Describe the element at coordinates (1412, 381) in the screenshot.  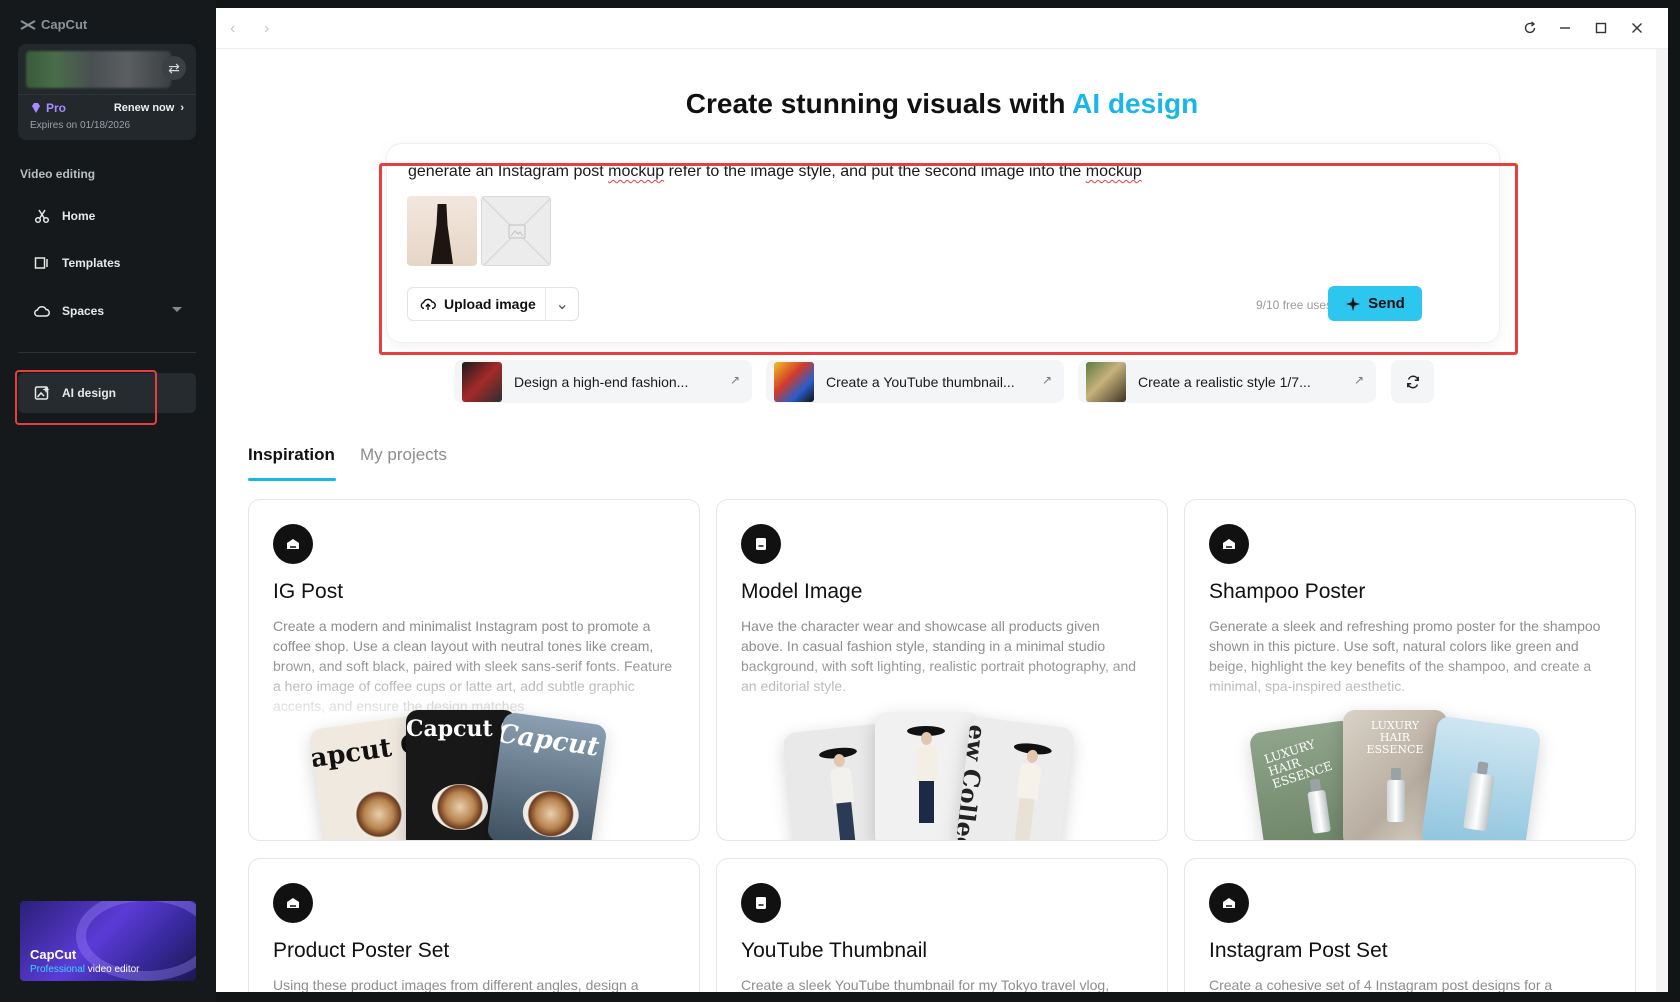
I see `refresh-suggestions-button` at that location.